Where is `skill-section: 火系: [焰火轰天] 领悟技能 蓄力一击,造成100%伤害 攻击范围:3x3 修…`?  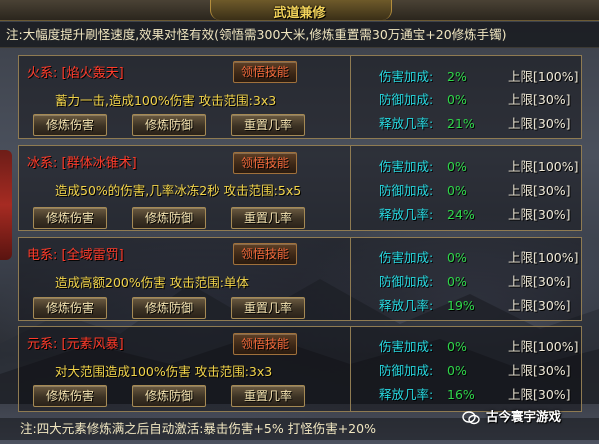 skill-section: 火系: [焰火轰天] 领悟技能 蓄力一击,造成100%伤害 攻击范围:3x3 修… is located at coordinates (185, 97).